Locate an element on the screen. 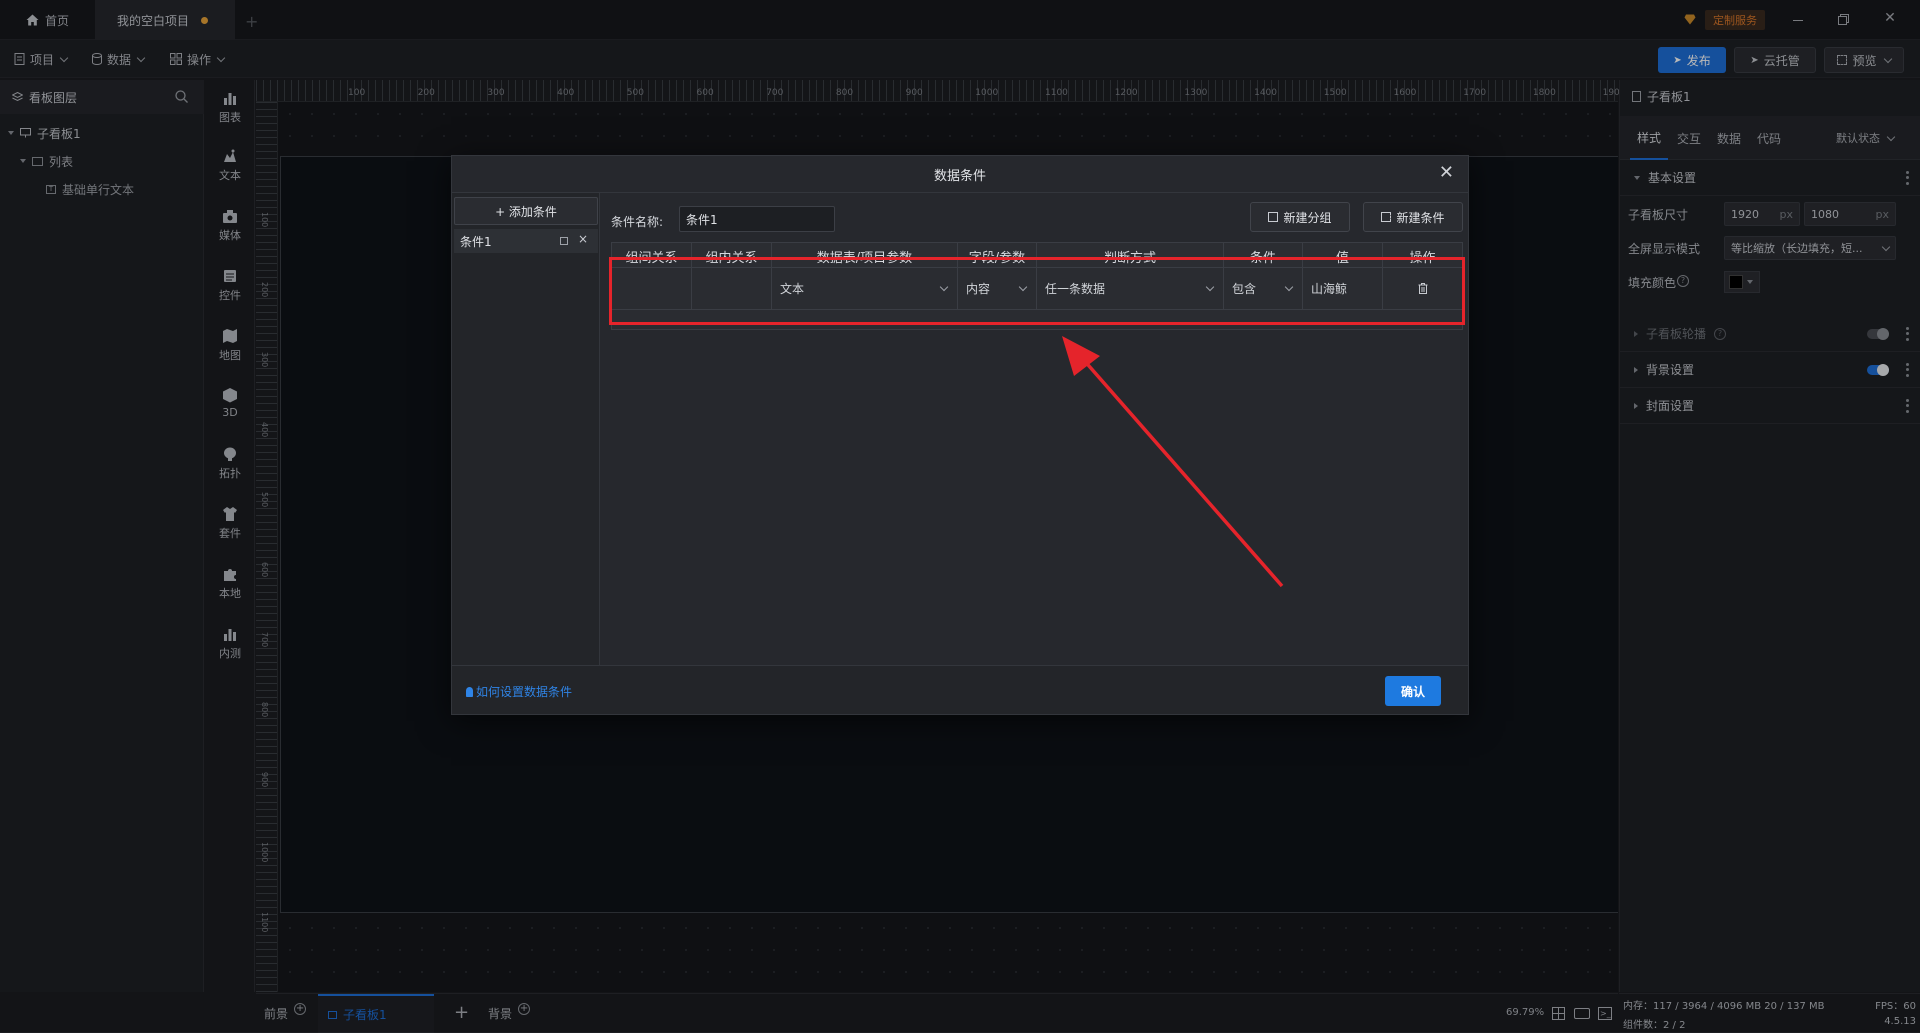 This screenshot has width=1920, height=1033. dialog-header: 数据条件 ✕ is located at coordinates (960, 174).